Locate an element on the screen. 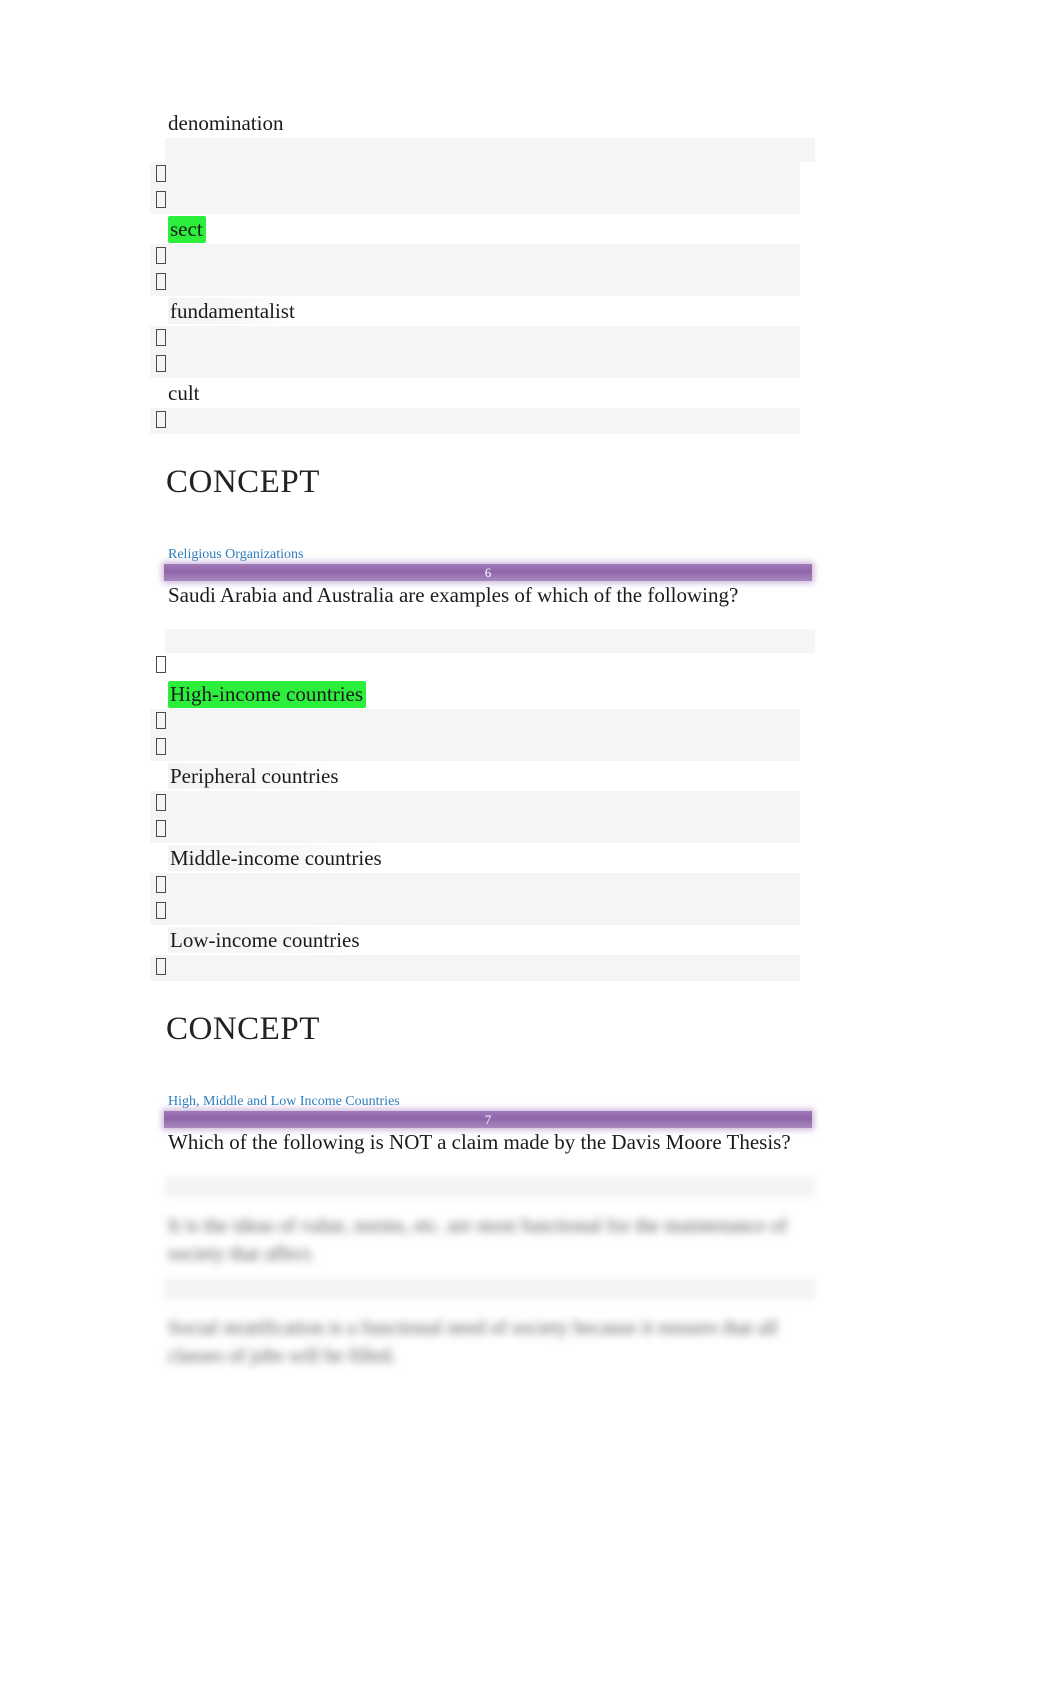 The height and width of the screenshot is (1691, 1062). question-number: 6 is located at coordinates (488, 572).